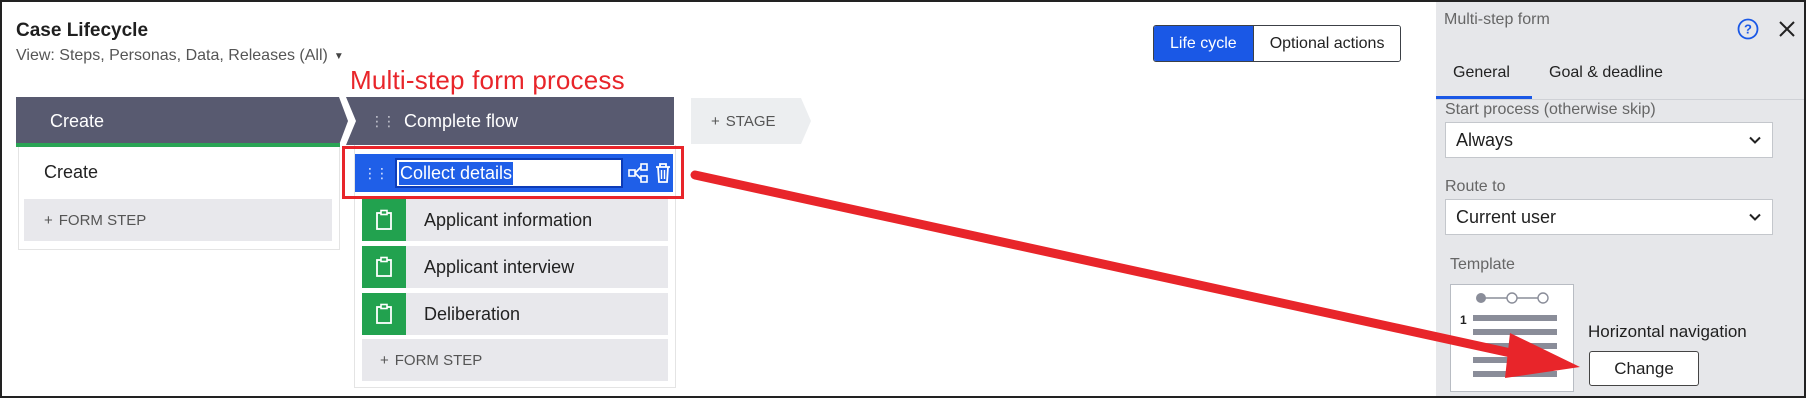  I want to click on form-step-item: Applicant information, so click(515, 220).